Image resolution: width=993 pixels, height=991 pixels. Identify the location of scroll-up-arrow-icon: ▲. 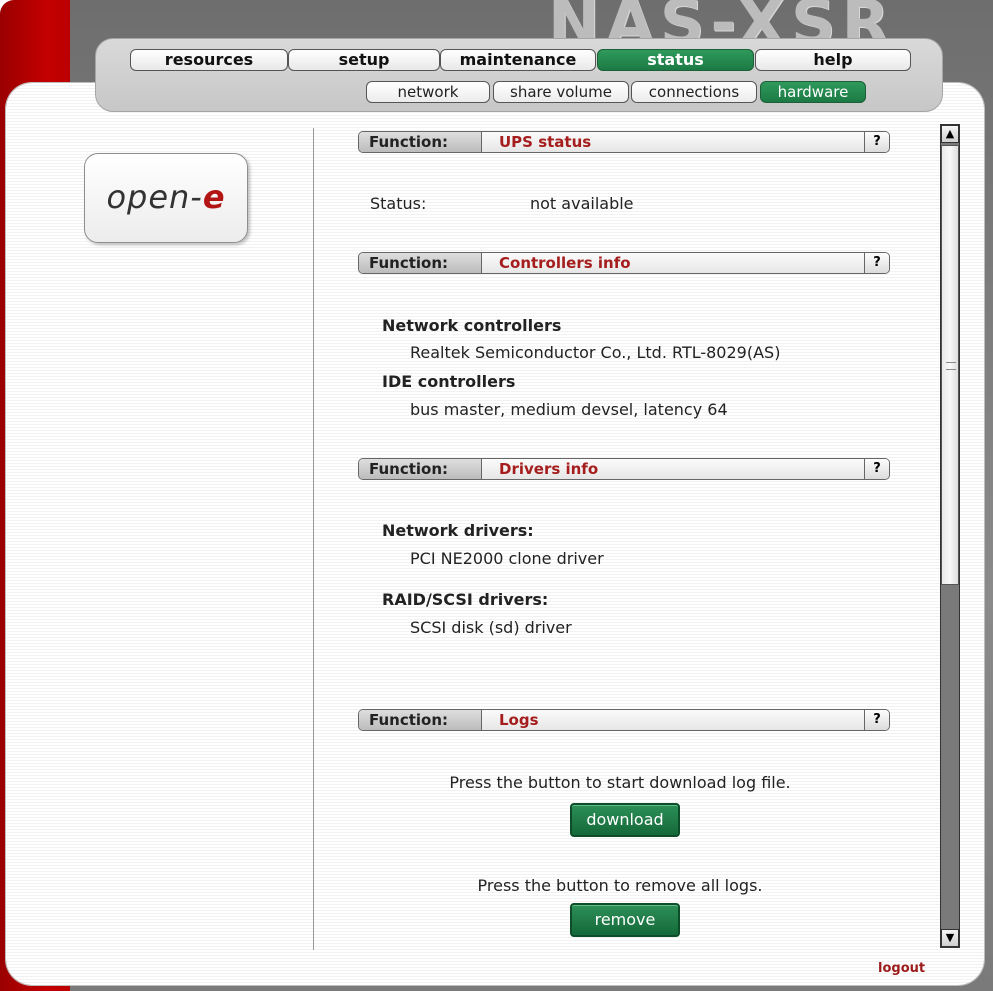
(950, 134).